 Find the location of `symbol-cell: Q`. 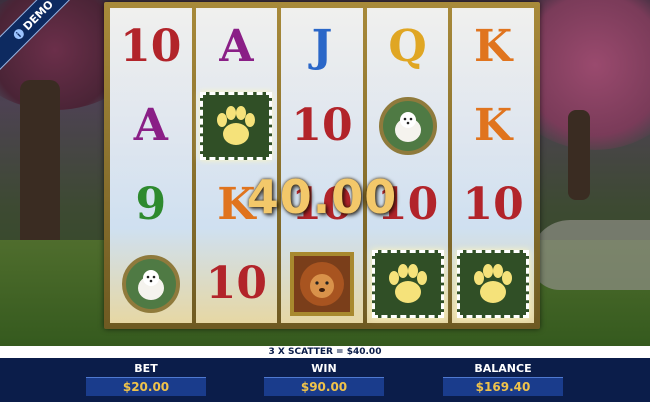

symbol-cell: Q is located at coordinates (408, 46).